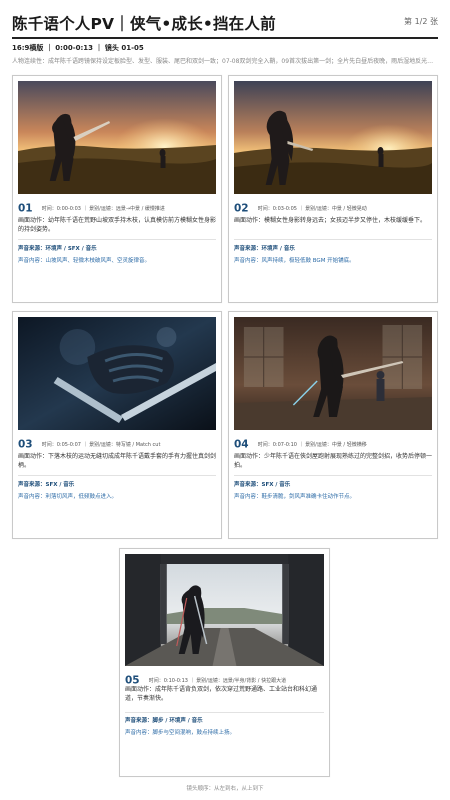 The width and height of the screenshot is (450, 800). I want to click on shot-number: 01, so click(25, 208).